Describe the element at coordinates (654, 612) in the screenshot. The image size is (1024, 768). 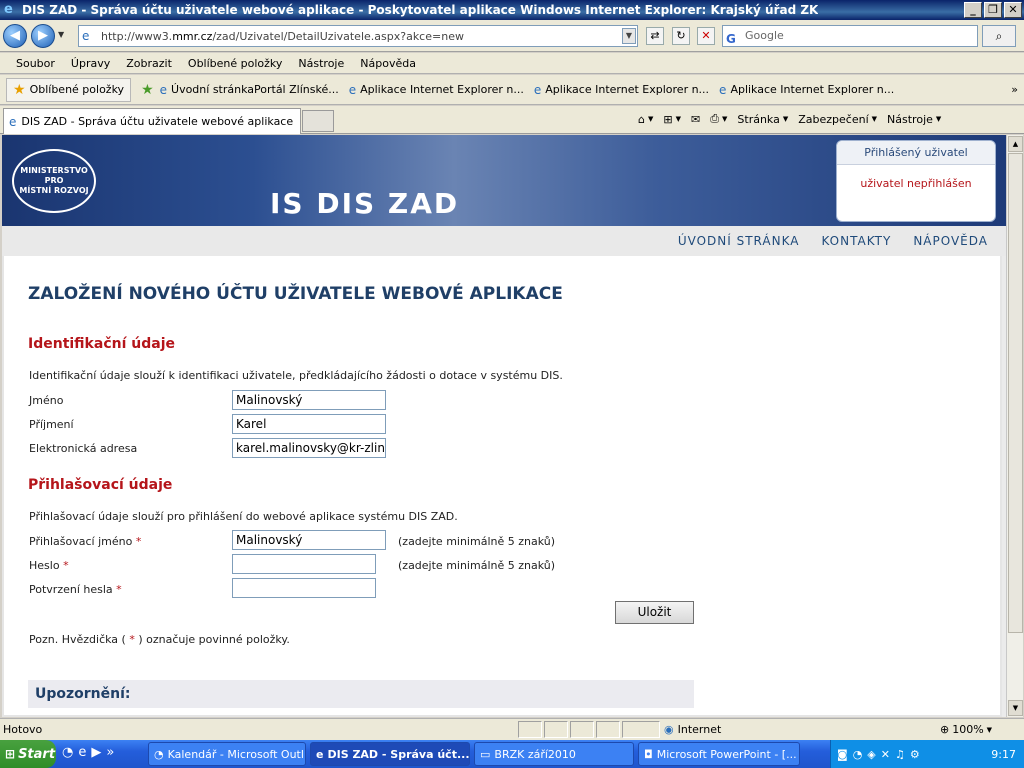
I see `save-button: Uložit` at that location.